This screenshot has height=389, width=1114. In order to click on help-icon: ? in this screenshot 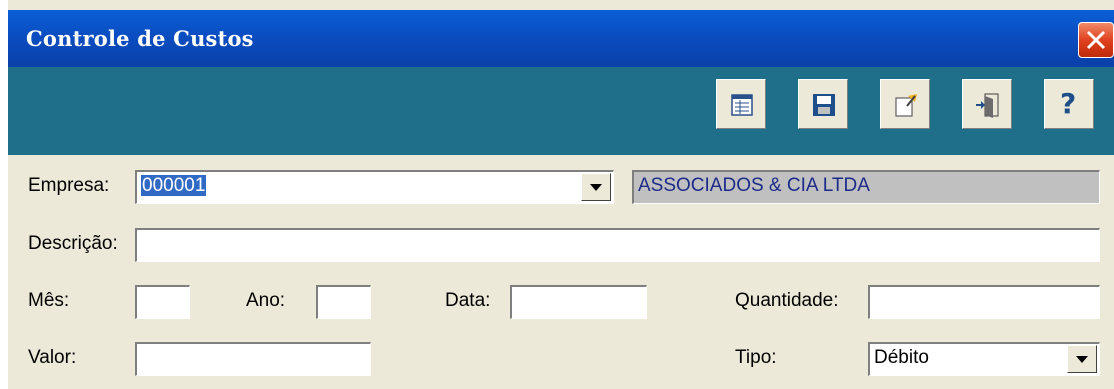, I will do `click(1068, 103)`.